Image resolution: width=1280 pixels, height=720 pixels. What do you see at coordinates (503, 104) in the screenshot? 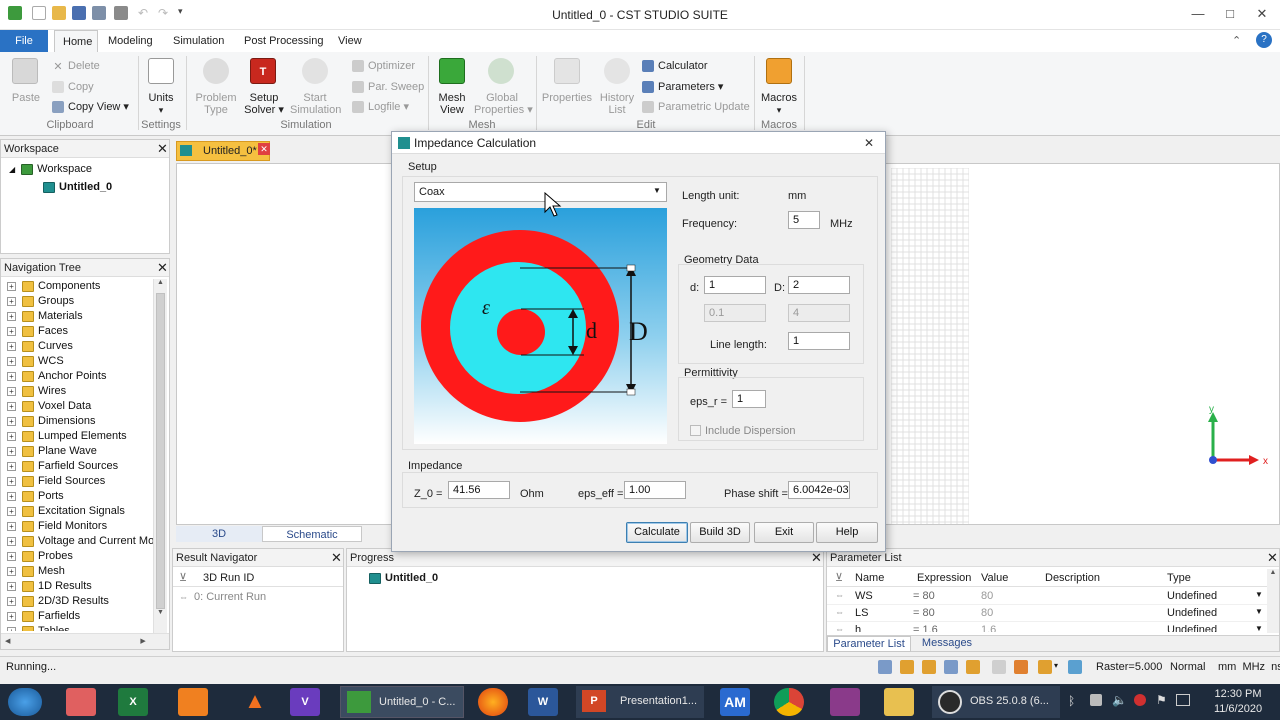
I see `global-properties-button: Global Properties ▾` at bounding box center [503, 104].